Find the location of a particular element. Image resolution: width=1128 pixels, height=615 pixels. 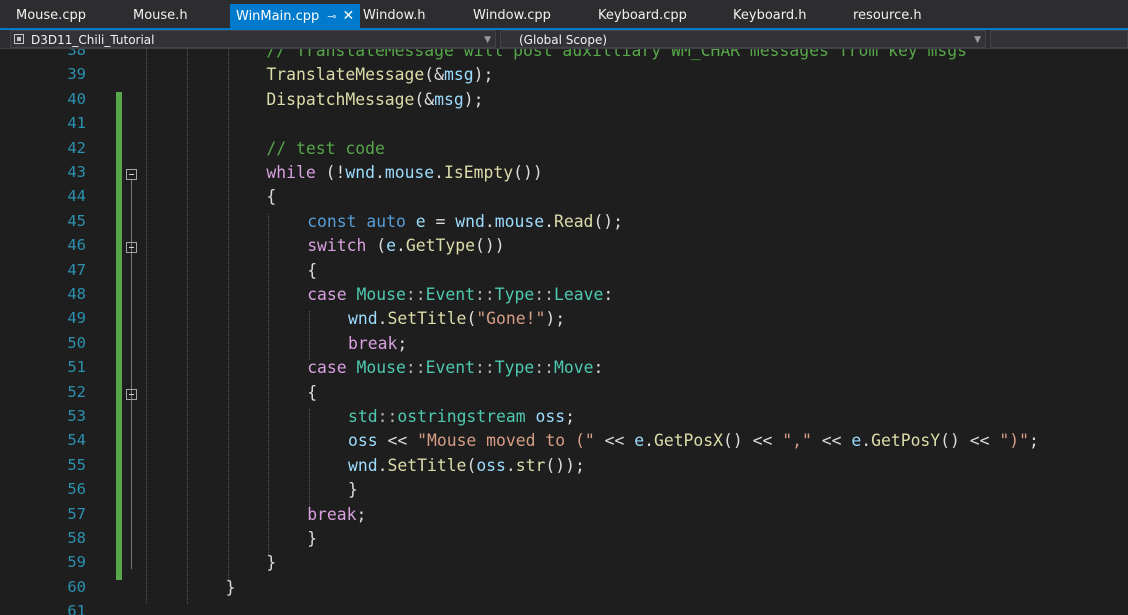

project-dropdown: D3D11_Chili_Tutorial ▼ is located at coordinates (253, 39).